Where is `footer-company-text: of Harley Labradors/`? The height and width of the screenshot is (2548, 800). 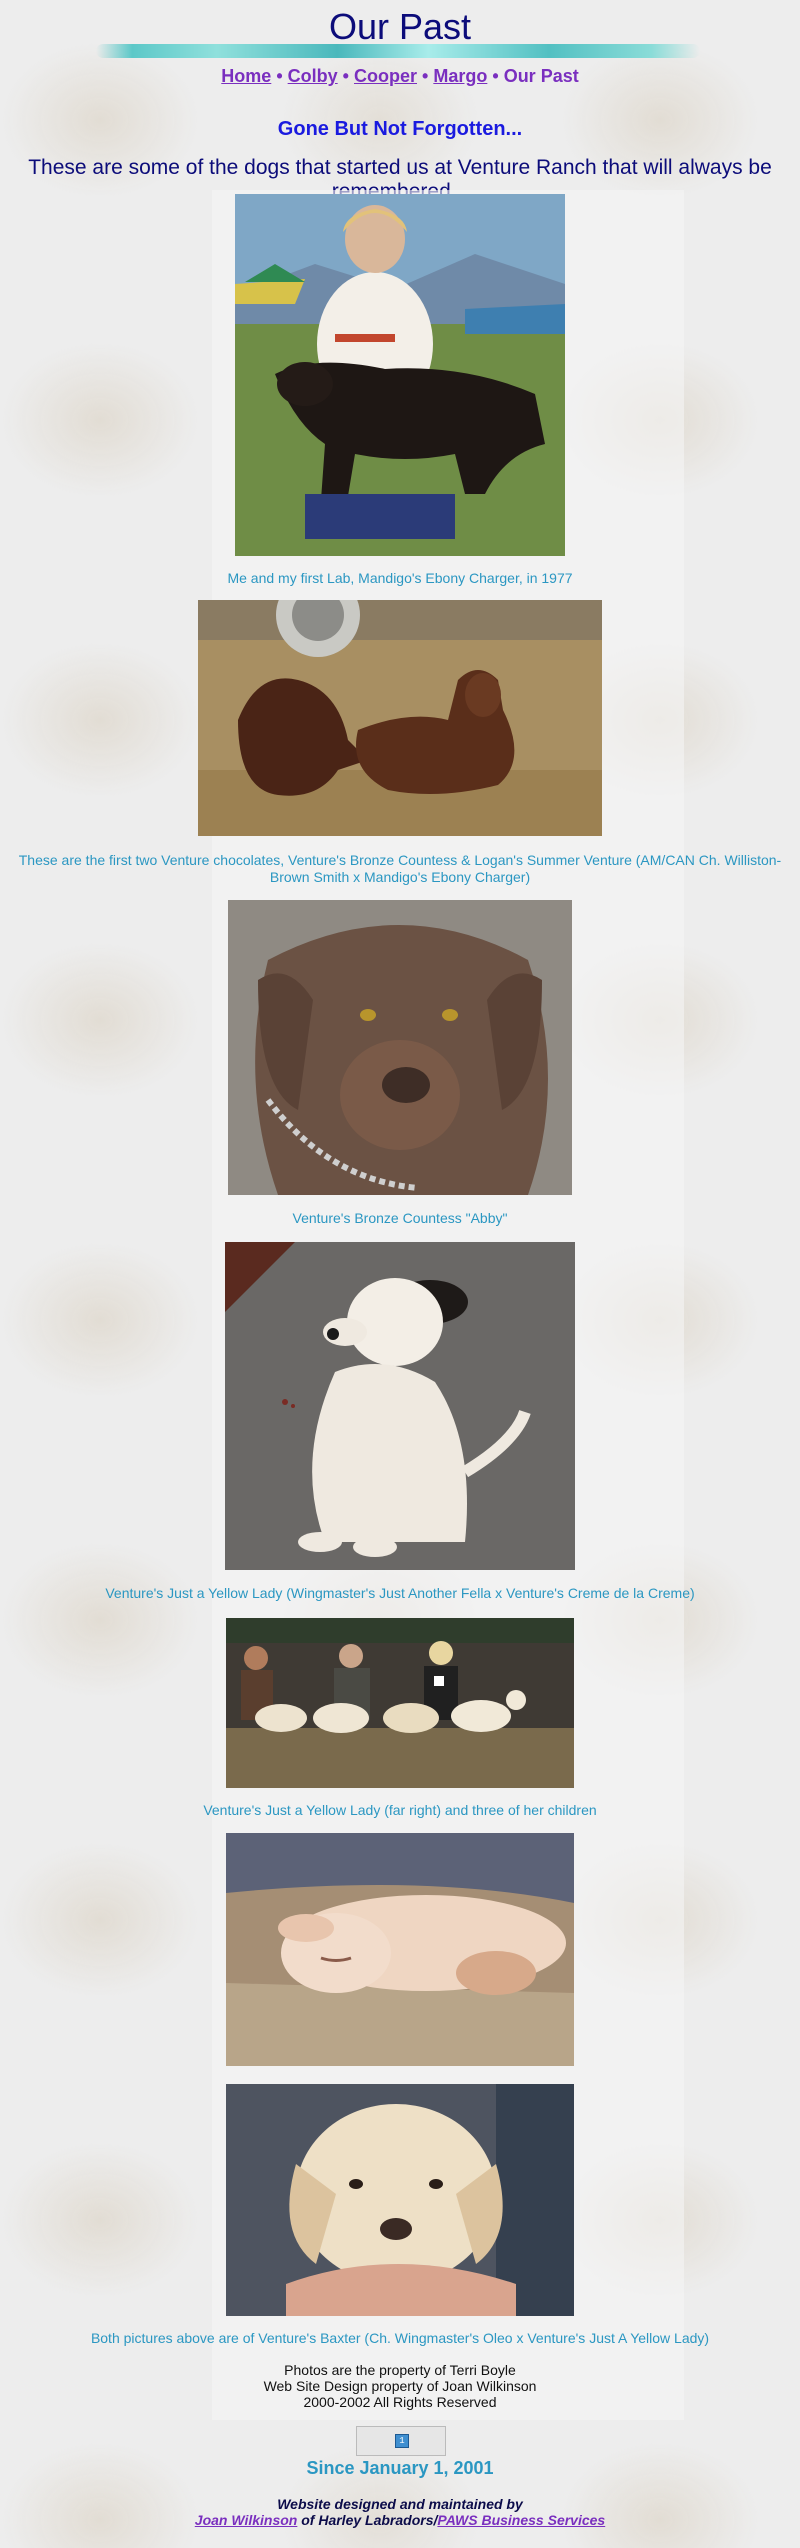
footer-company-text: of Harley Labradors/ is located at coordinates (369, 2520).